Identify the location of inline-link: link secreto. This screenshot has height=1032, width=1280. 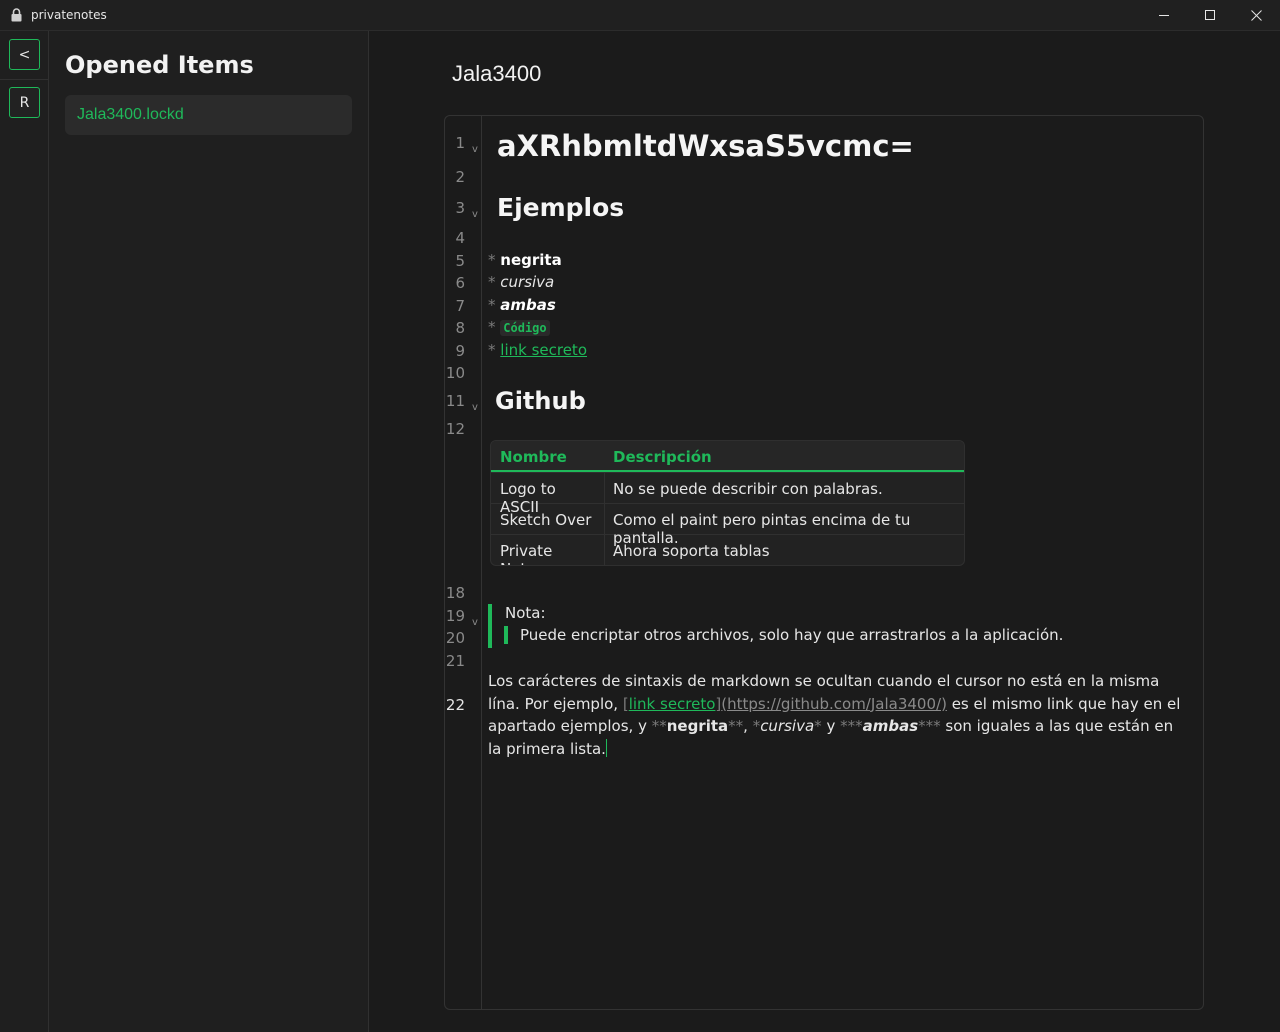
(672, 704).